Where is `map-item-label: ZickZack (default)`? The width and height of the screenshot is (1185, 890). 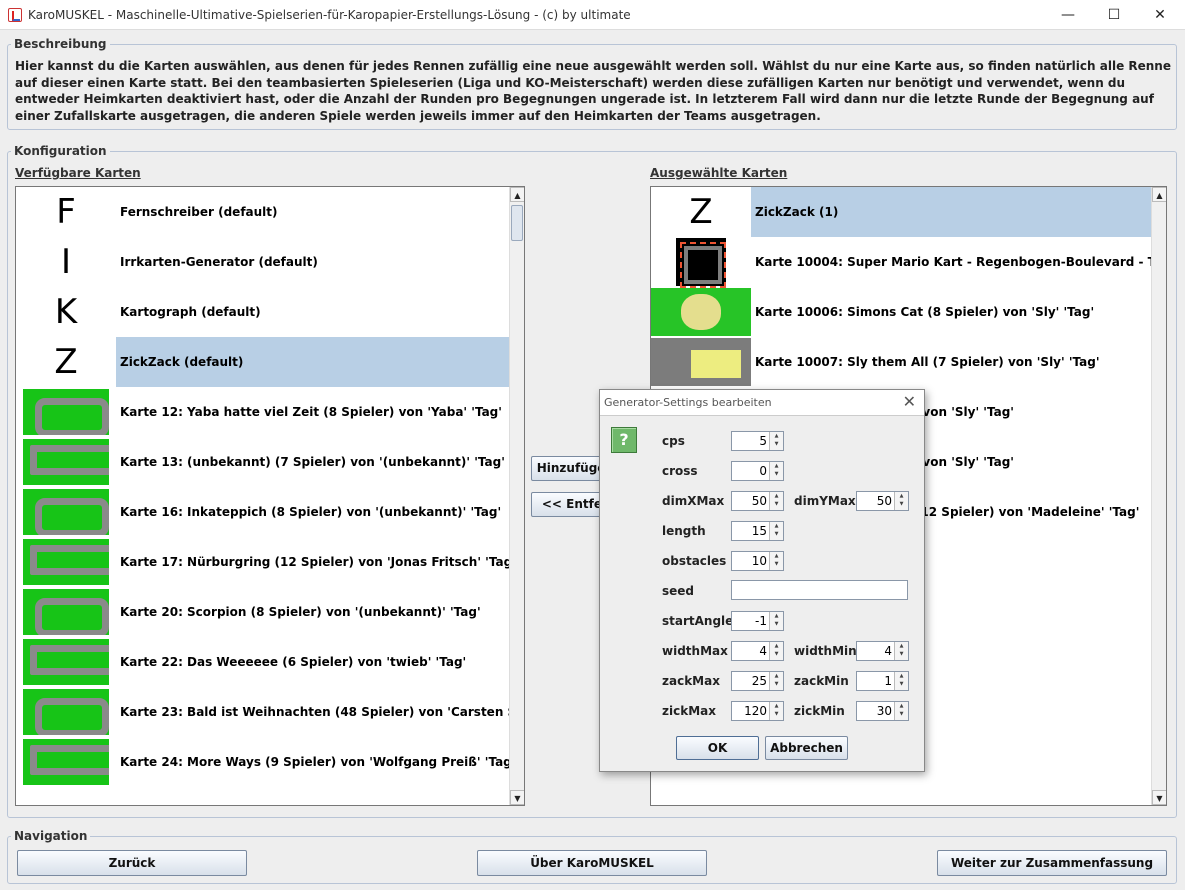
map-item-label: ZickZack (default) is located at coordinates (312, 362).